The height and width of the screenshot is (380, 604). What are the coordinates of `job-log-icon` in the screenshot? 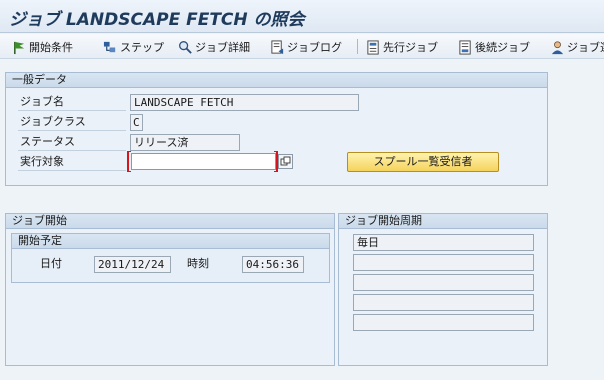 It's located at (277, 46).